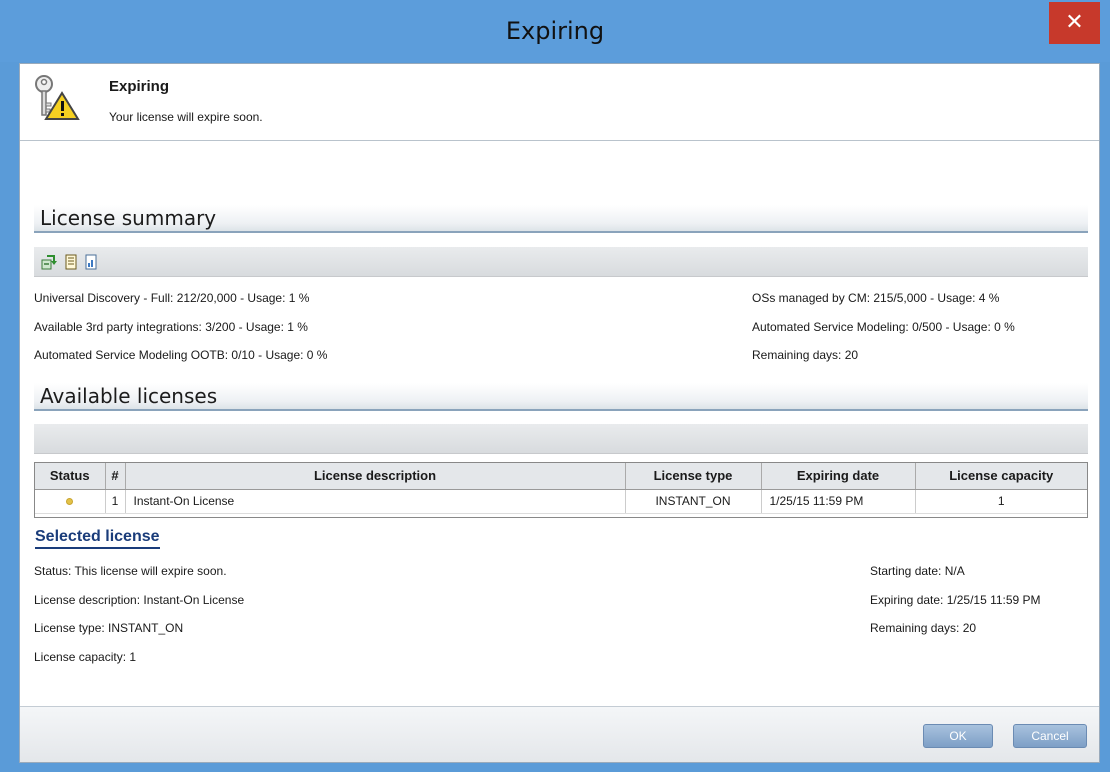  I want to click on title-bar: Expiring ✕, so click(555, 31).